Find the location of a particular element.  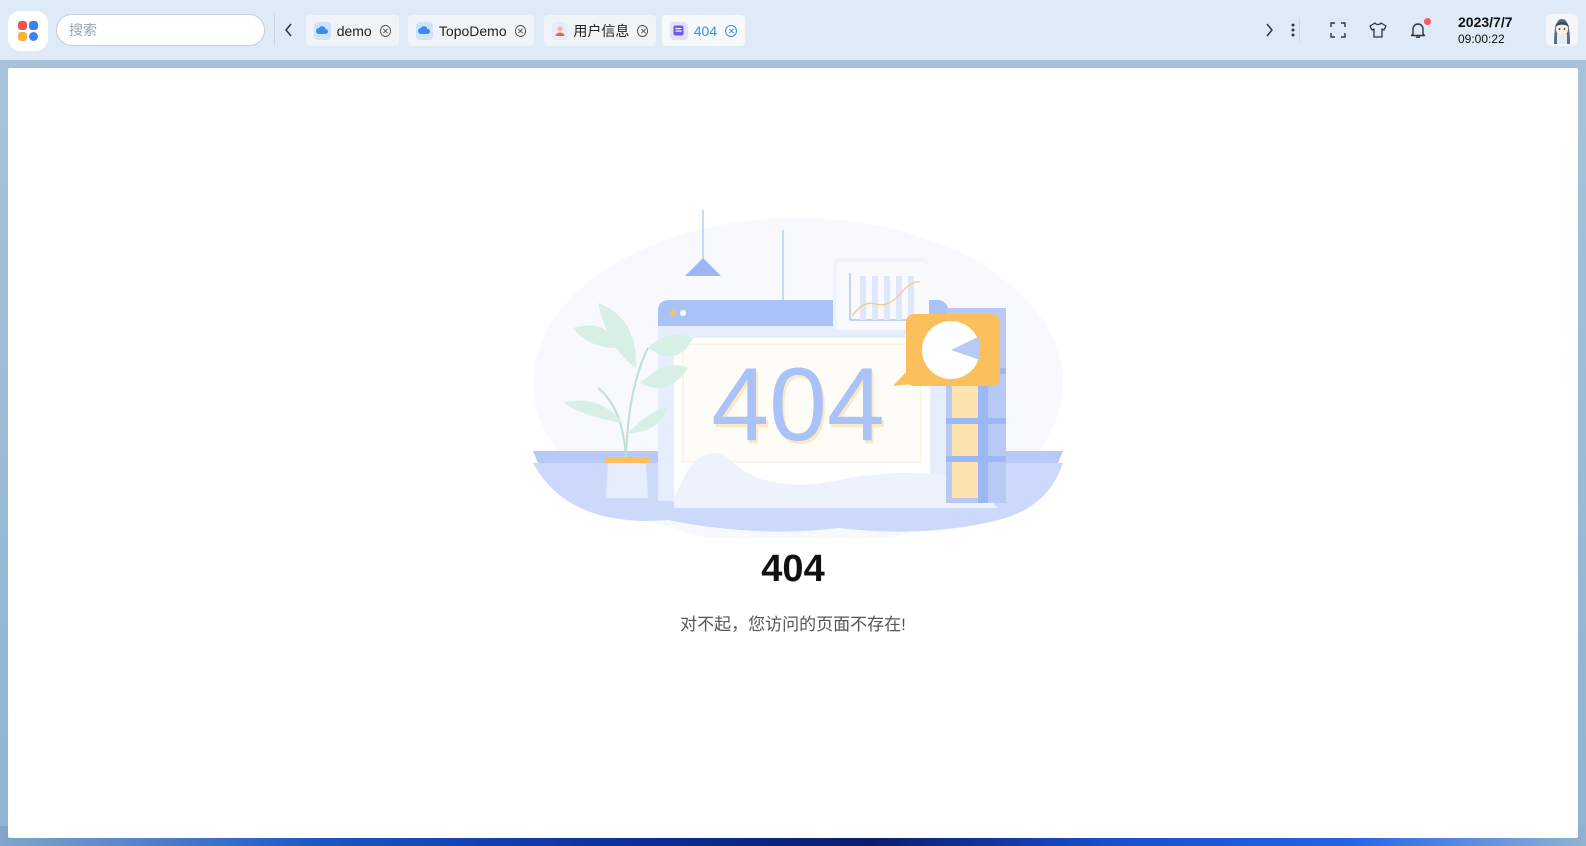

tab-label: TopoDemo is located at coordinates (472, 30).